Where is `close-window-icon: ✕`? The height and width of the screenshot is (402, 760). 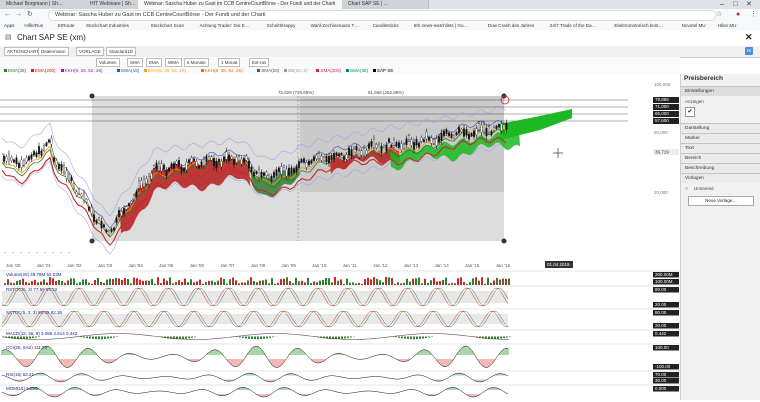
close-window-icon: ✕ is located at coordinates (749, 4).